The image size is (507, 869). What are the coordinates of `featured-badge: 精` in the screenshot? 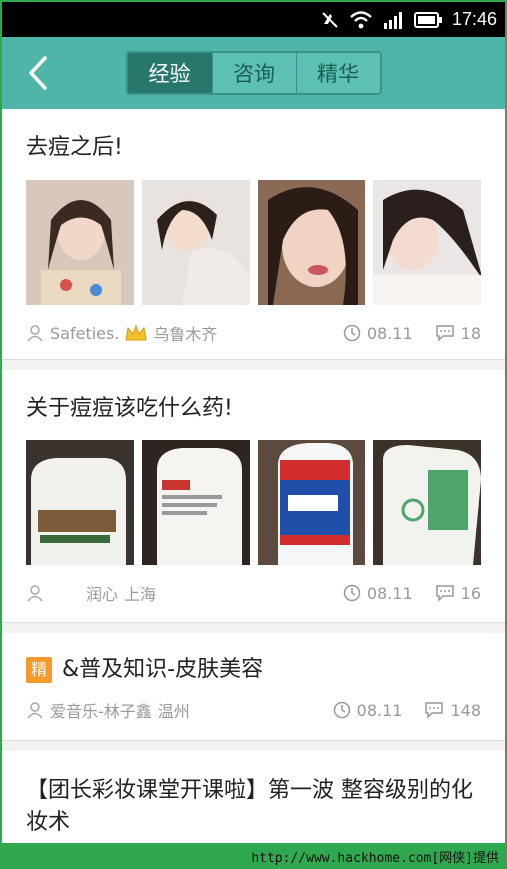 It's located at (39, 670).